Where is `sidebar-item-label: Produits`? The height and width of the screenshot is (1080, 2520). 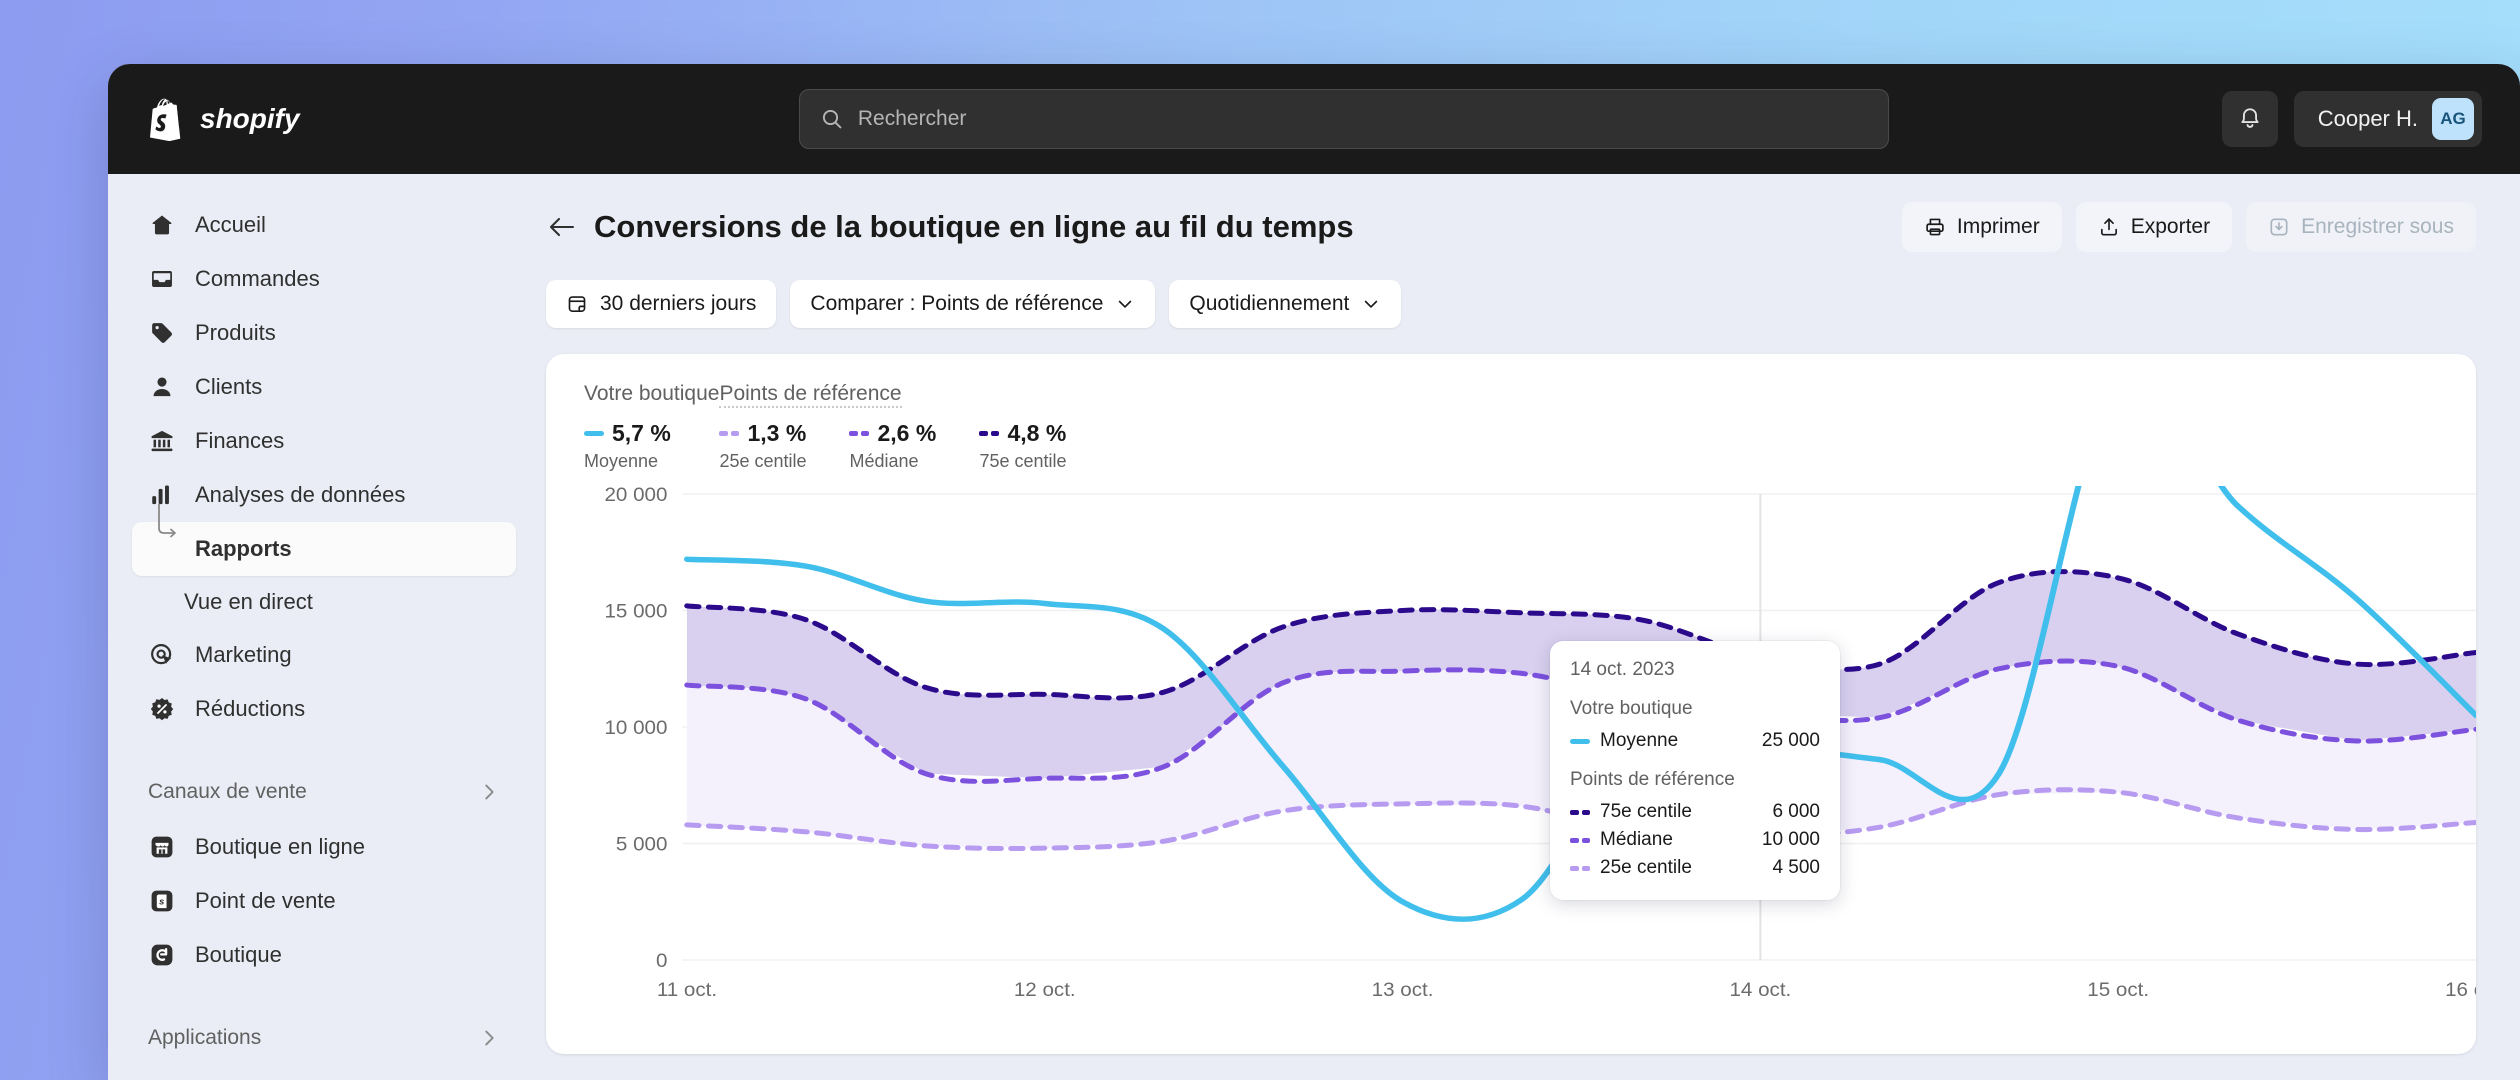
sidebar-item-label: Produits is located at coordinates (235, 332).